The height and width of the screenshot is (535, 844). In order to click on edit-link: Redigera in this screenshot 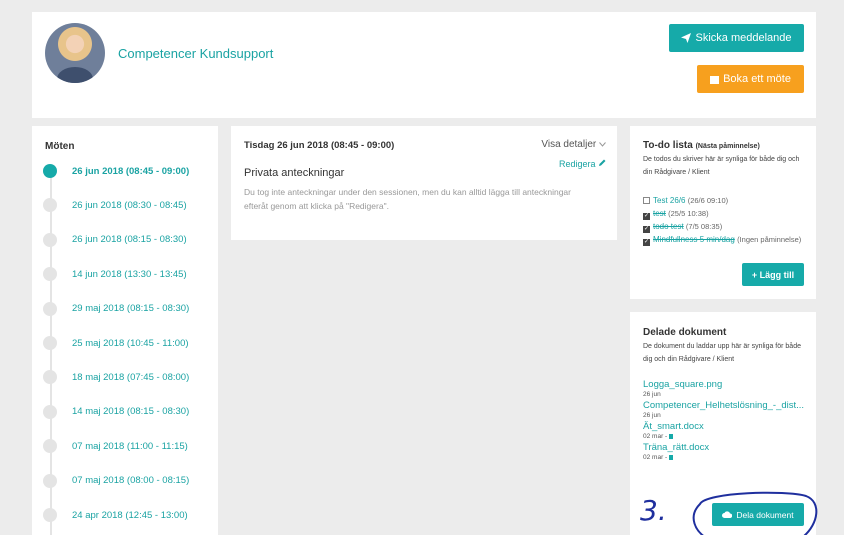, I will do `click(582, 164)`.